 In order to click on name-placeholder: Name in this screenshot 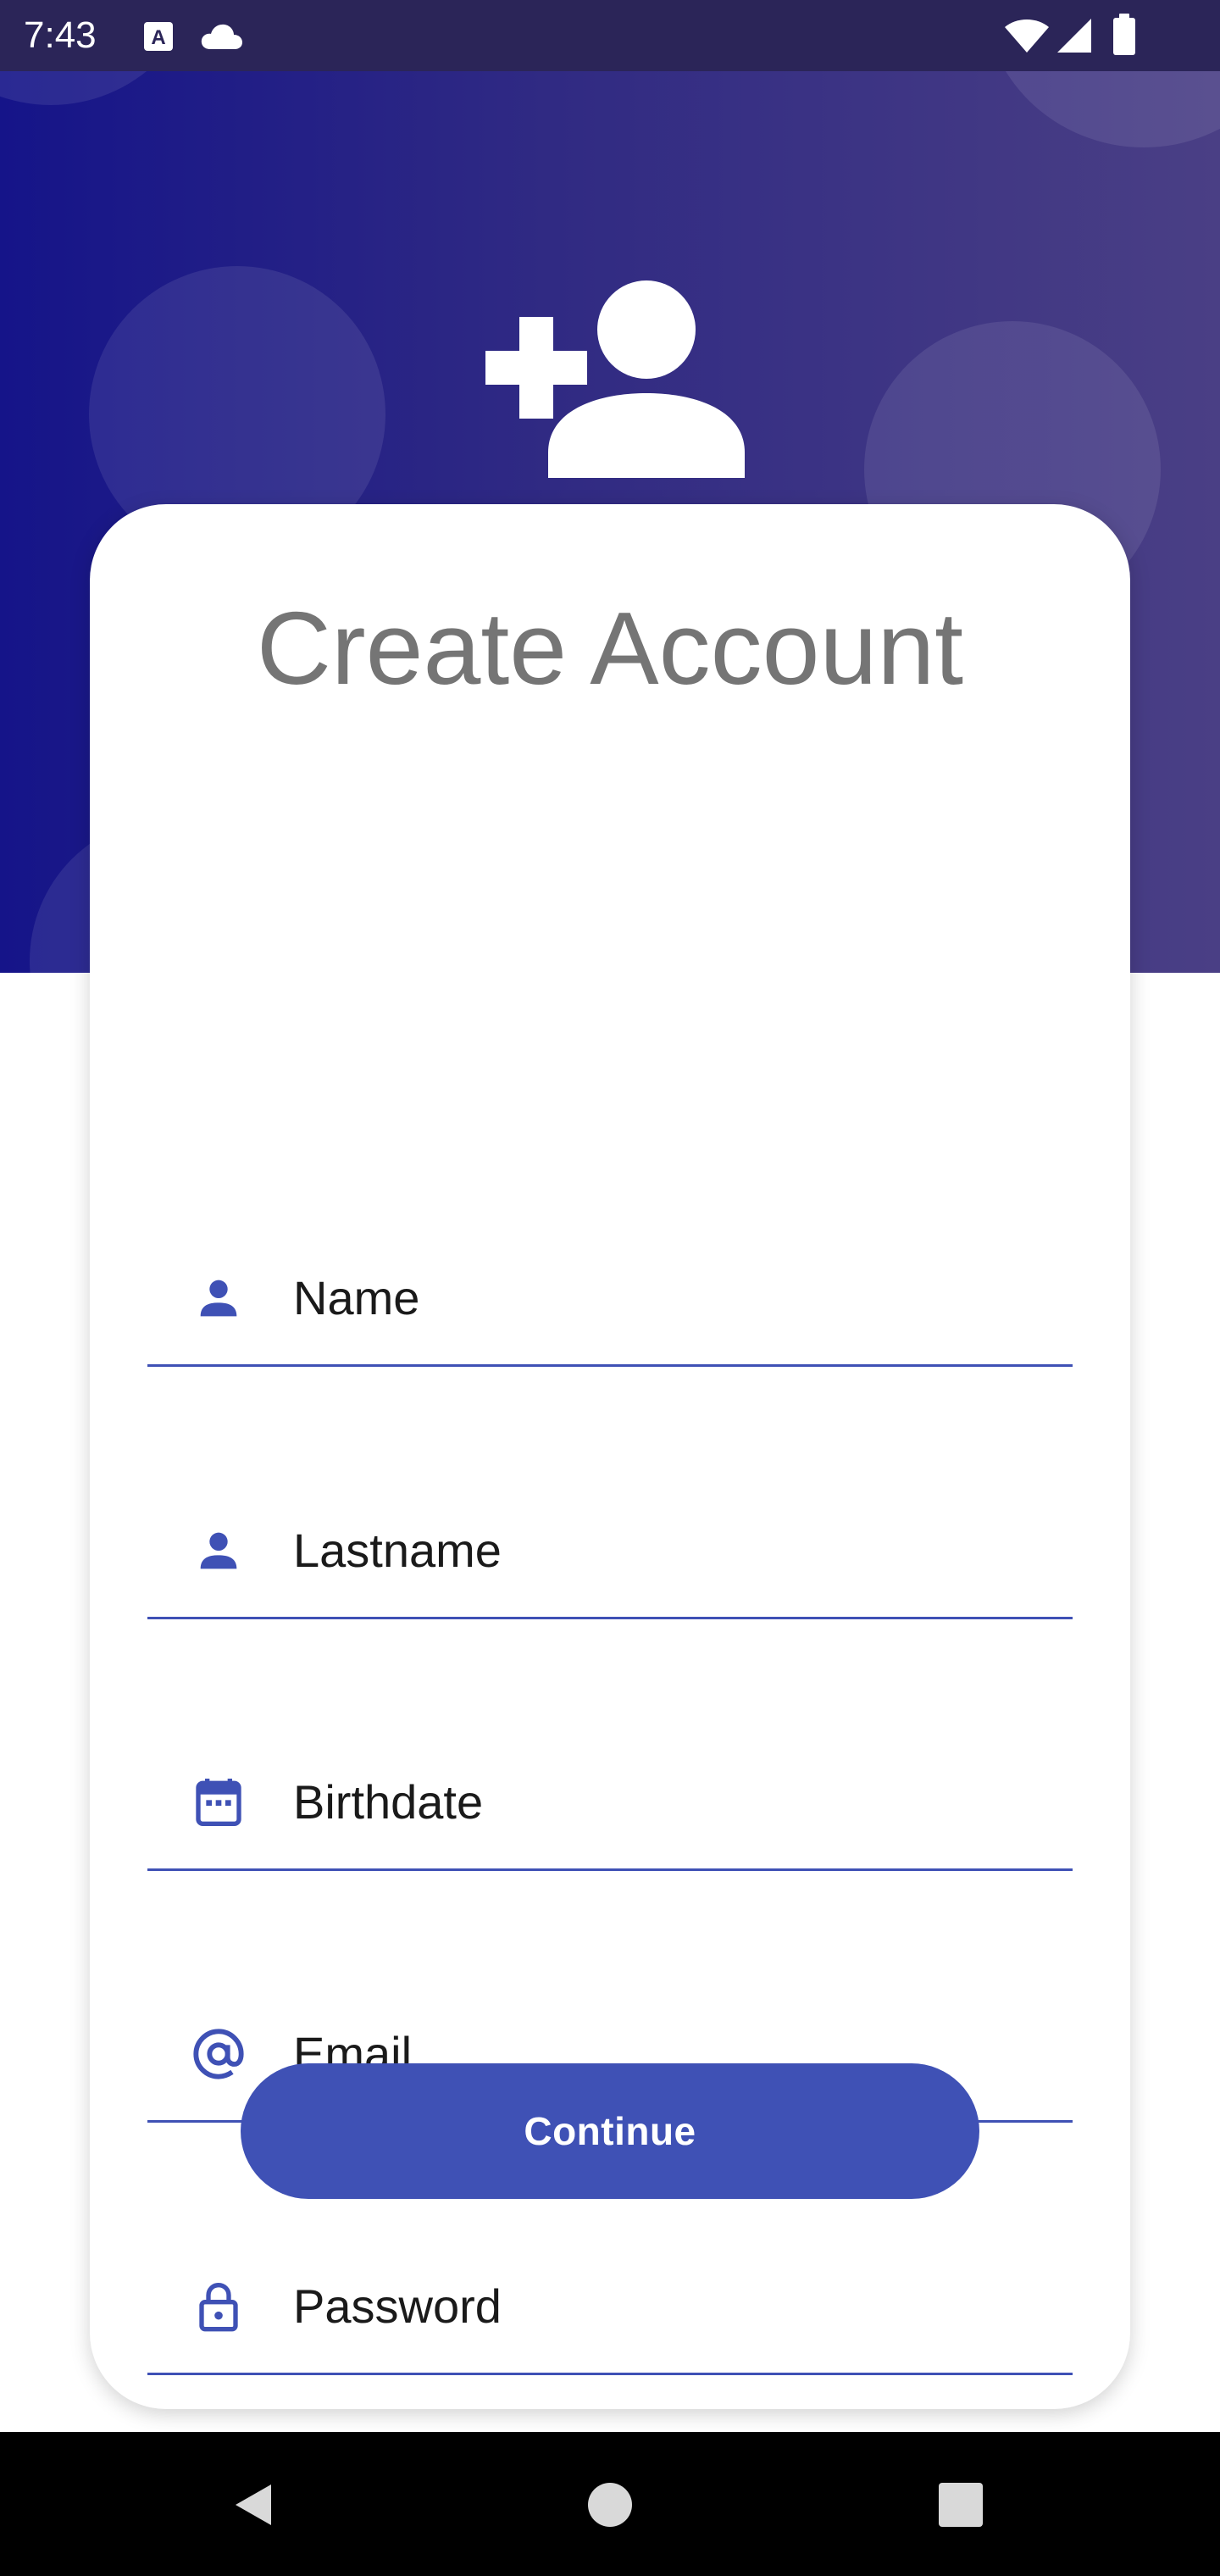, I will do `click(356, 1297)`.